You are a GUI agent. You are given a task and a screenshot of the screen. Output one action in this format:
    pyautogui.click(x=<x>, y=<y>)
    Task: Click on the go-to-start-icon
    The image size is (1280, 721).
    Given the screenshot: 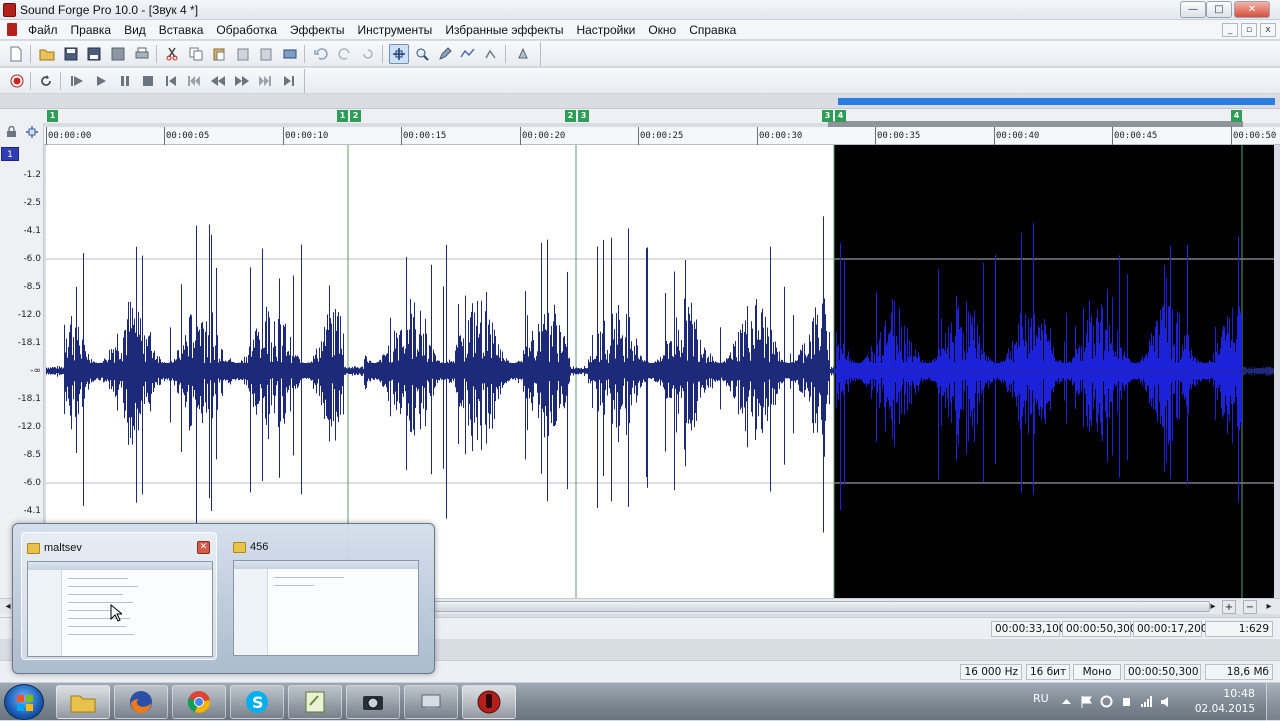 What is the action you would take?
    pyautogui.click(x=171, y=81)
    